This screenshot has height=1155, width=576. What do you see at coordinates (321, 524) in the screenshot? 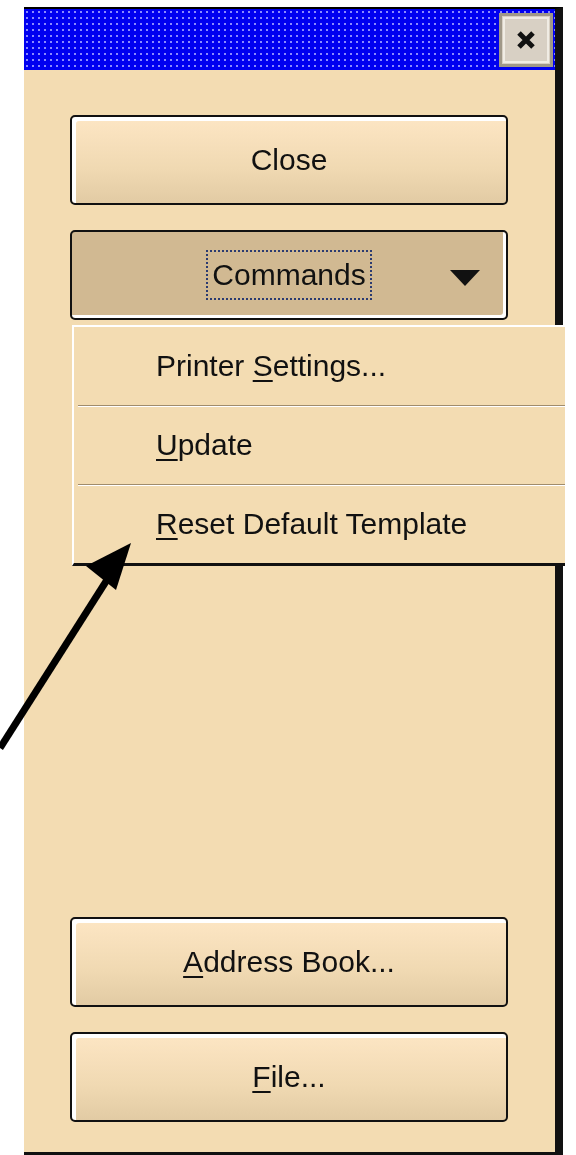
I see `menu-item: Reset Default Template` at bounding box center [321, 524].